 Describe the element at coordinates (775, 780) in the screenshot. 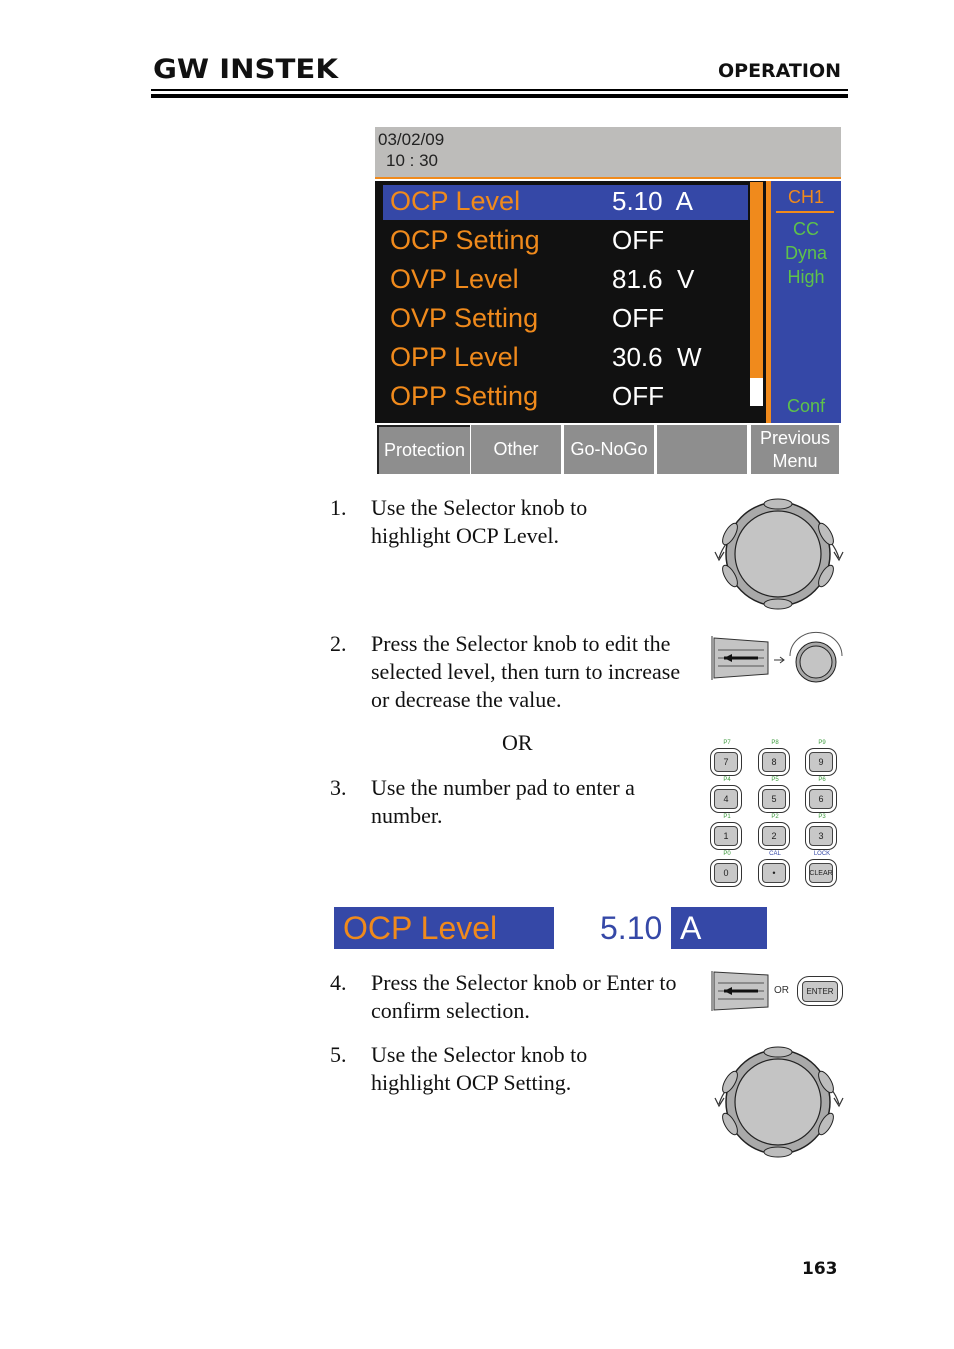

I see `key-function-label: P5` at that location.